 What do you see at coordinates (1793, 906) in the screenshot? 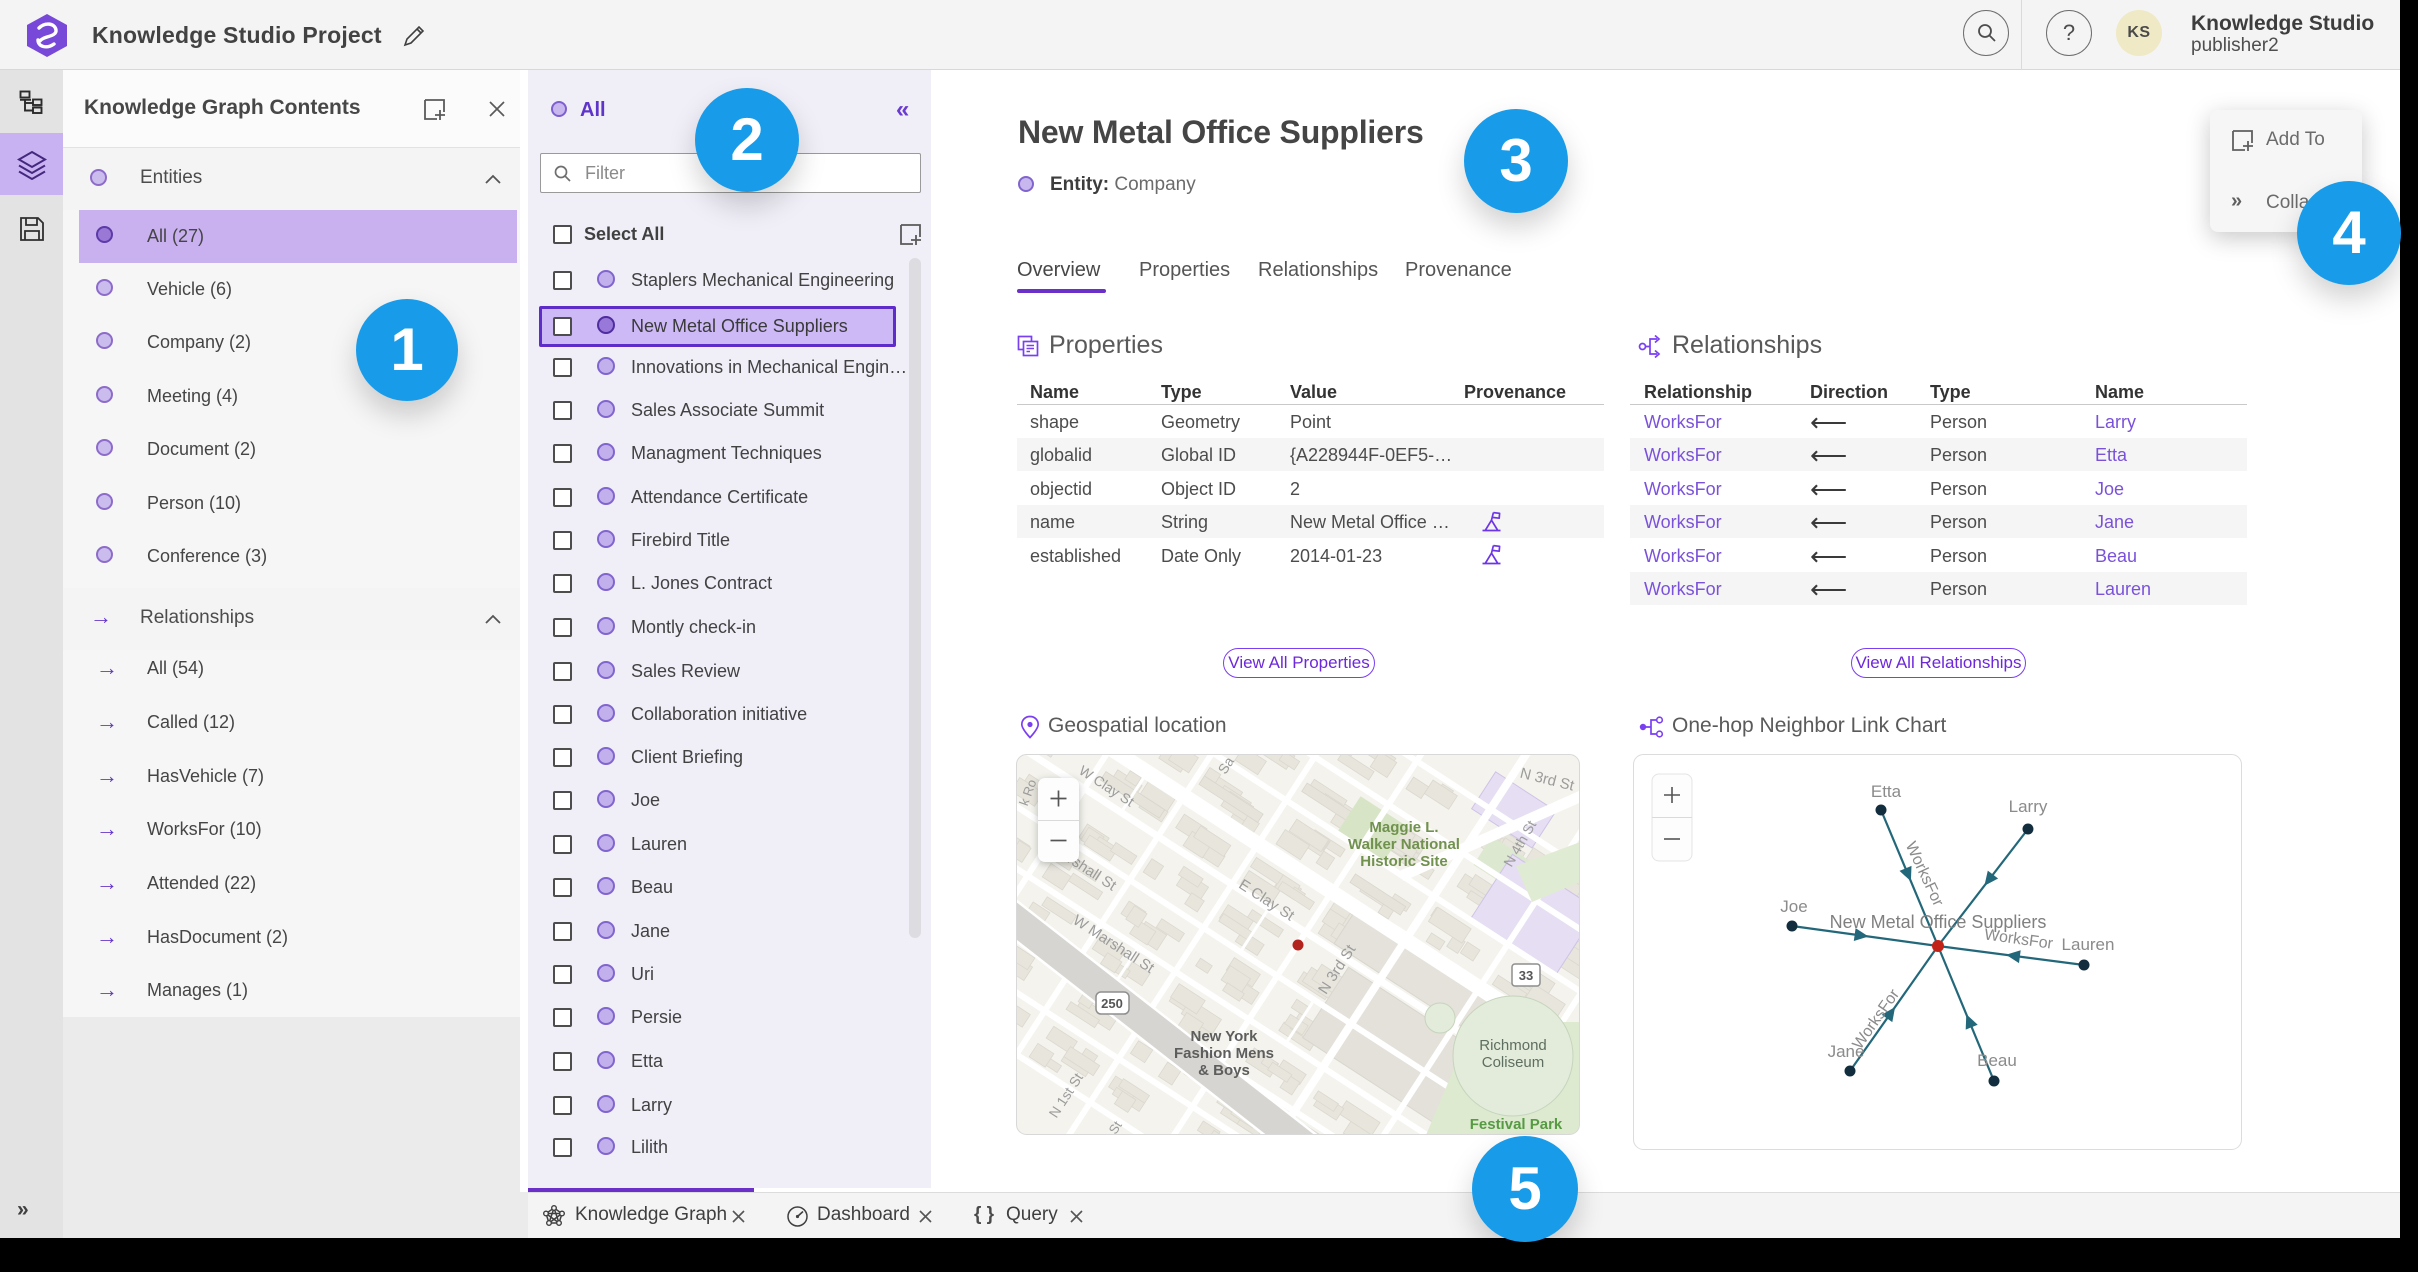
I see `svg-text: Joe` at bounding box center [1793, 906].